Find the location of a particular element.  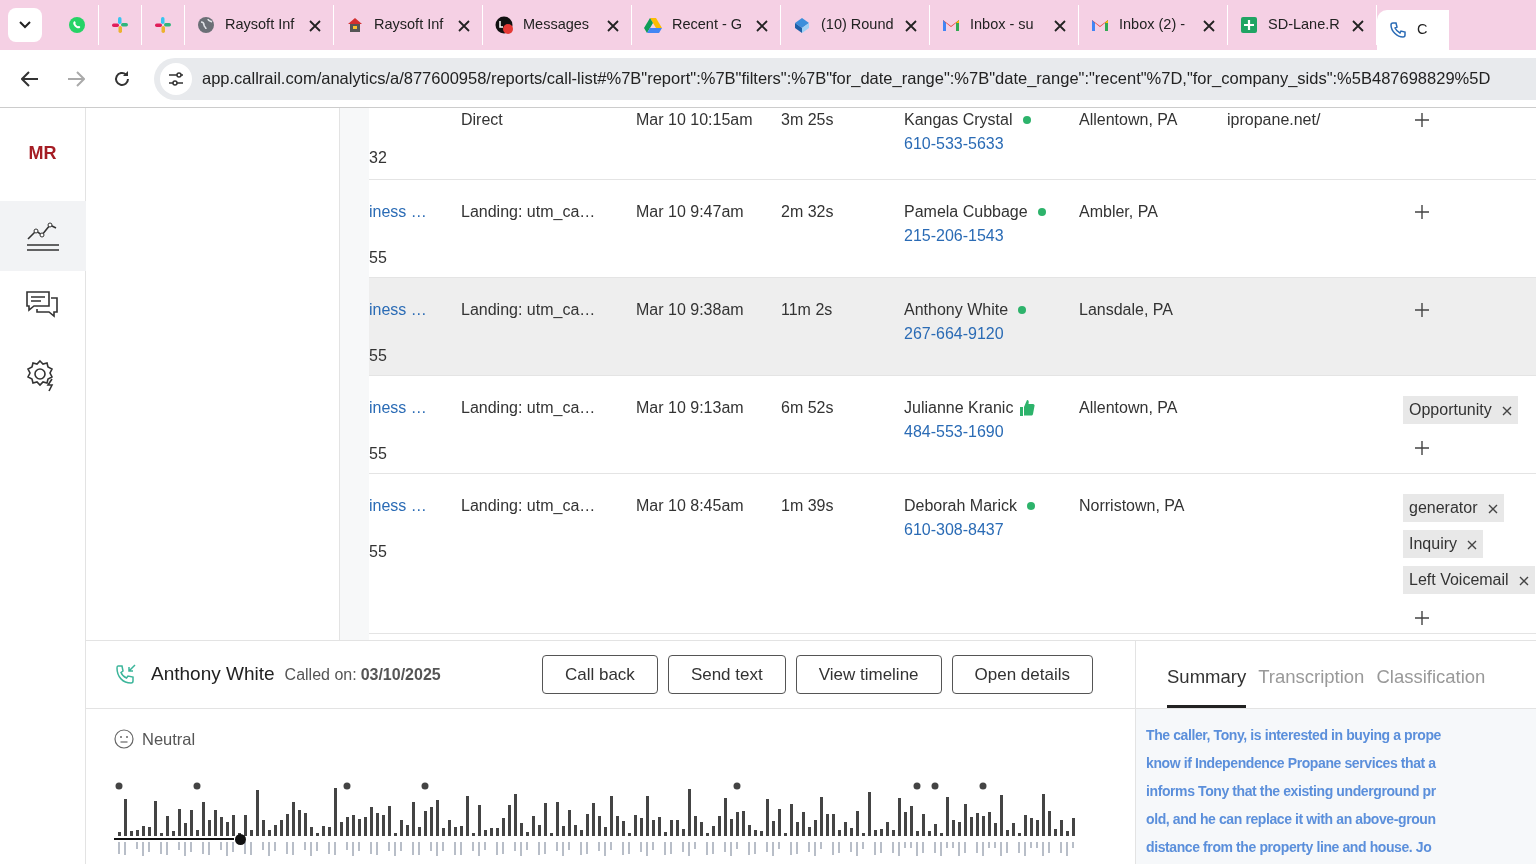

tab-list-button is located at coordinates (25, 25).